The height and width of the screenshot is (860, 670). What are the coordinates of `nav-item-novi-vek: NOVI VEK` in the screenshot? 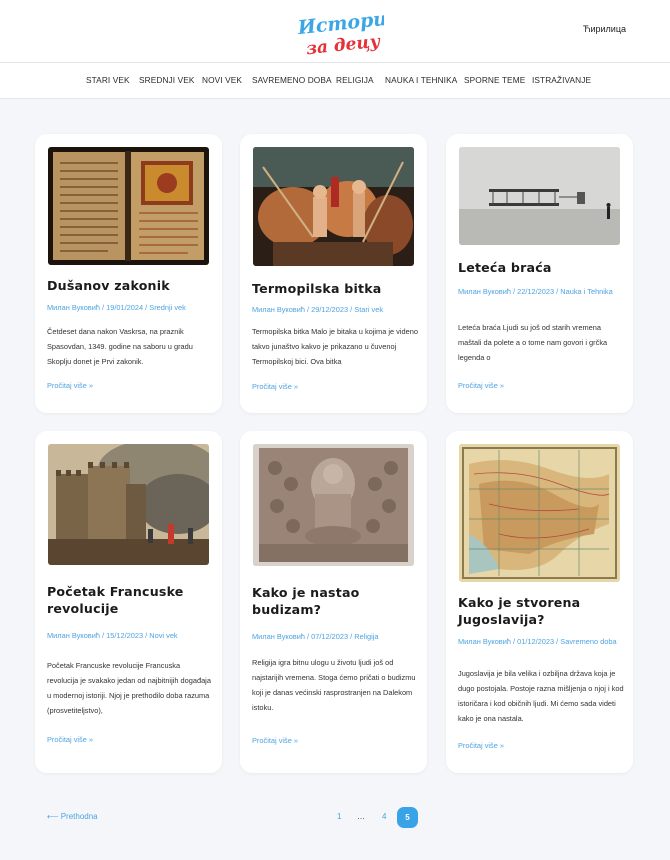 It's located at (222, 80).